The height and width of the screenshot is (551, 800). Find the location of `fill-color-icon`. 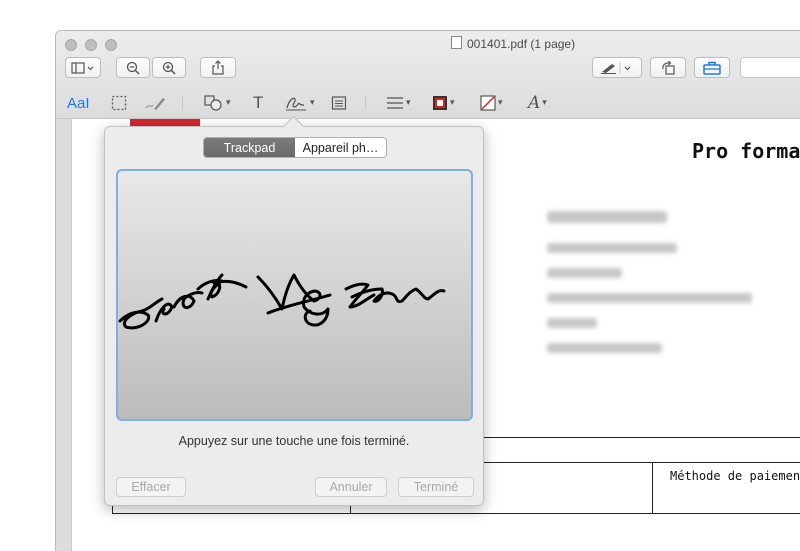

fill-color-icon is located at coordinates (488, 103).